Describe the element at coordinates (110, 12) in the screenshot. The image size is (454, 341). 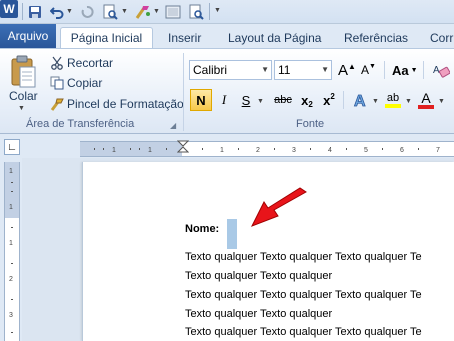
I see `print-preview-icon` at that location.